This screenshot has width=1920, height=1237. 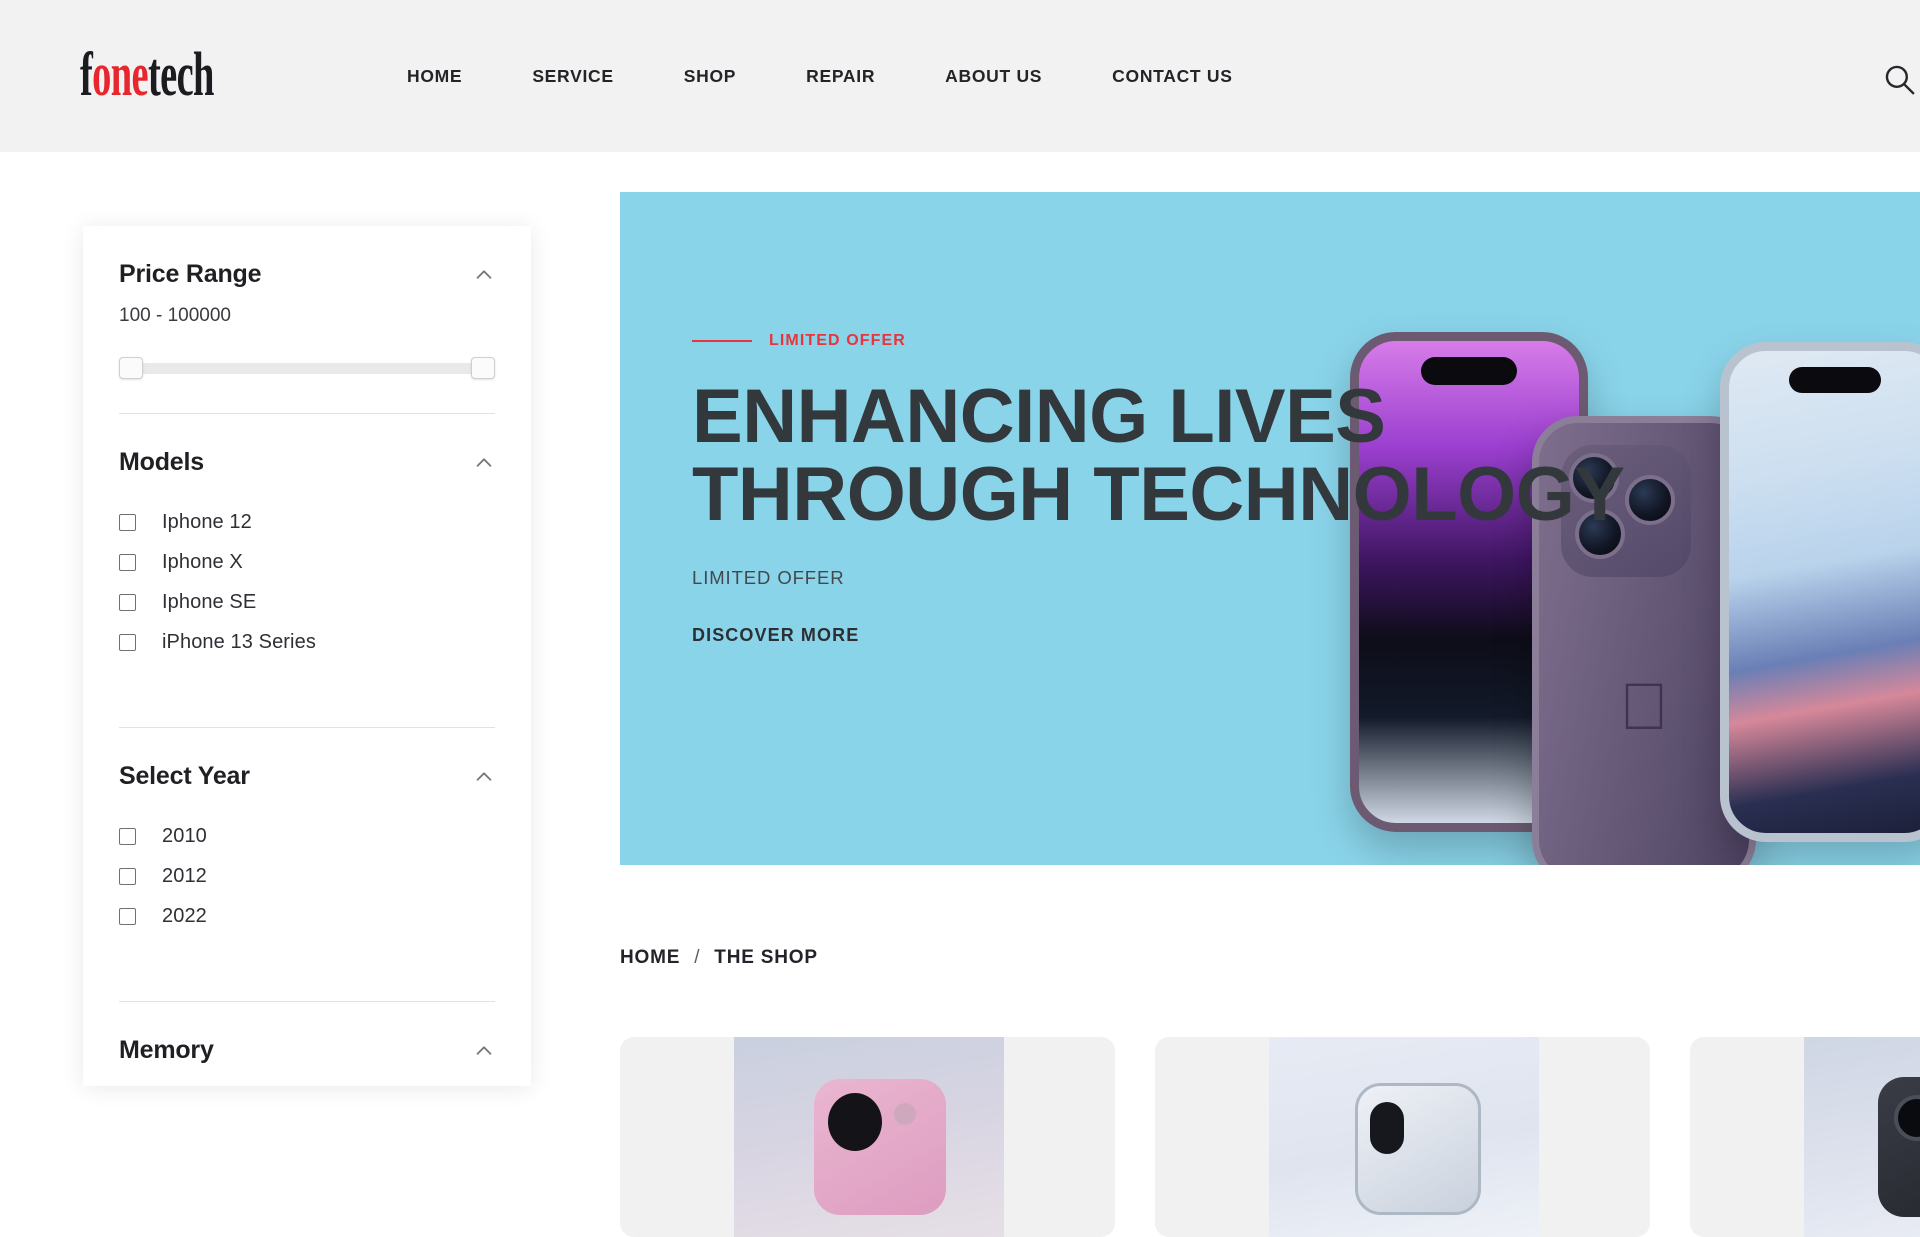 I want to click on checkbox-row-iphone-se: Iphone SE, so click(x=307, y=602).